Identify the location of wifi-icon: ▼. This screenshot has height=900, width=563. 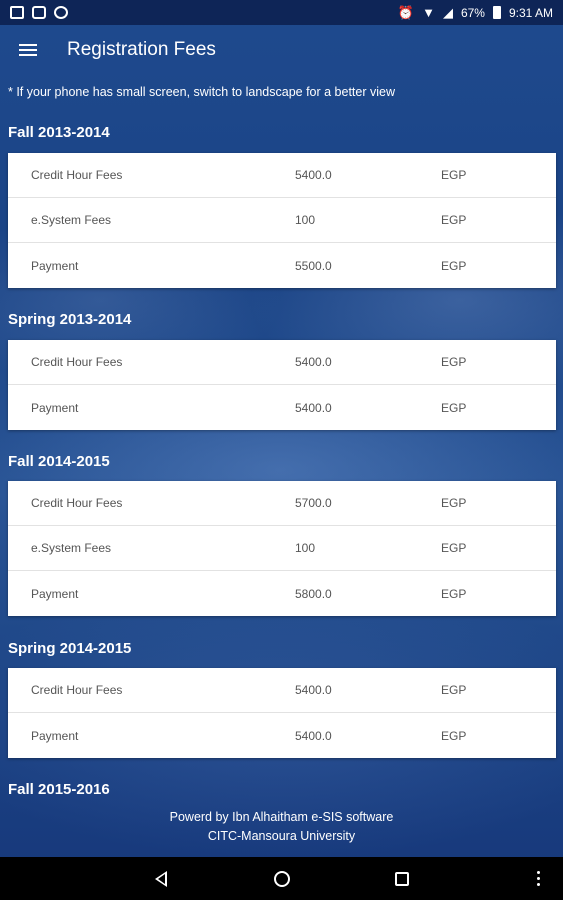
(428, 12).